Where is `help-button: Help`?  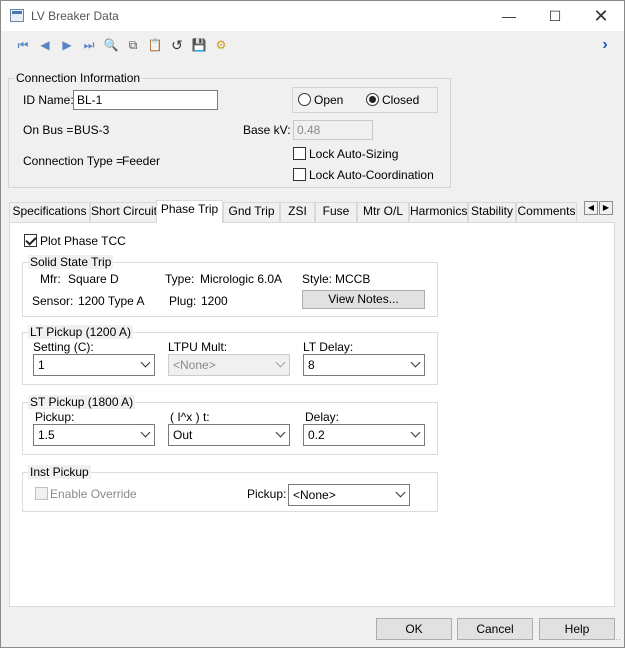 help-button: Help is located at coordinates (577, 629).